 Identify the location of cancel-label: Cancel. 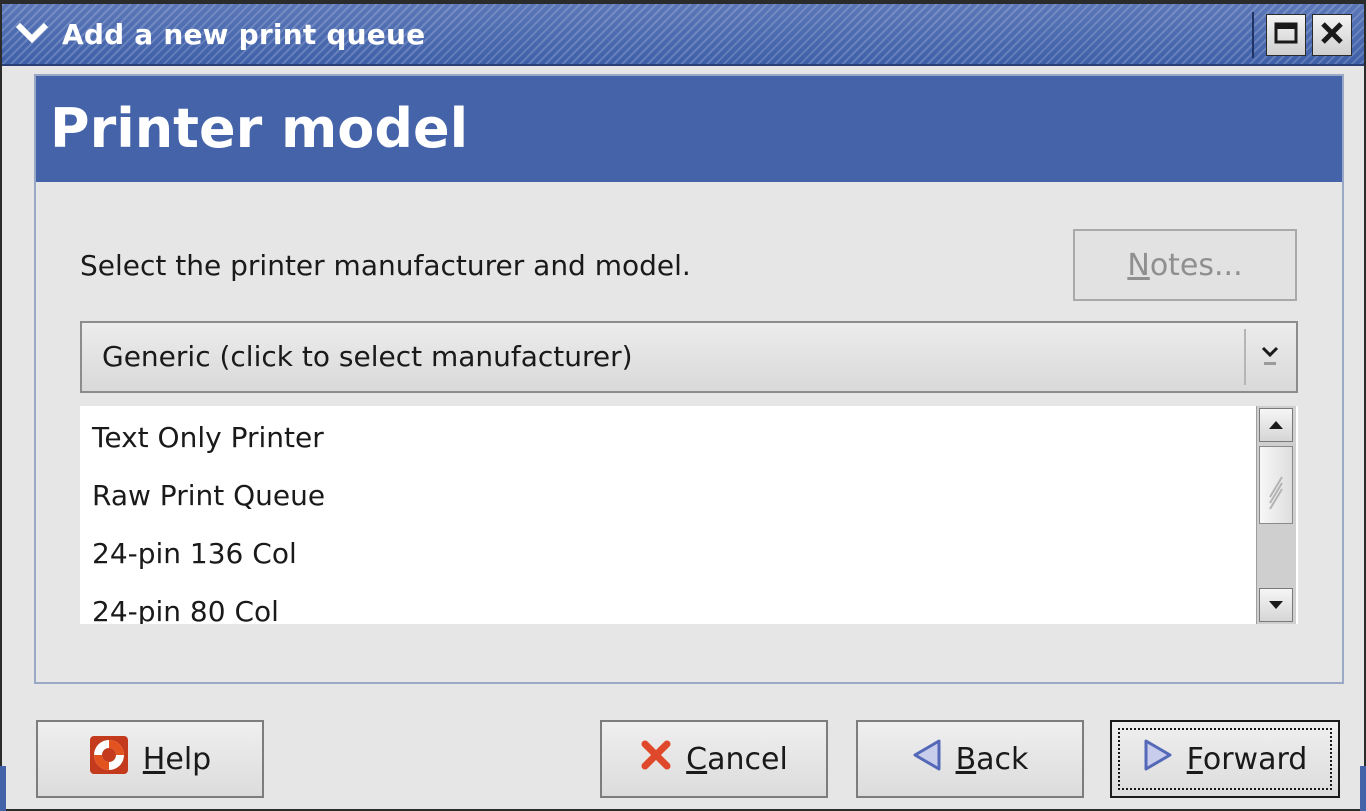
(737, 759).